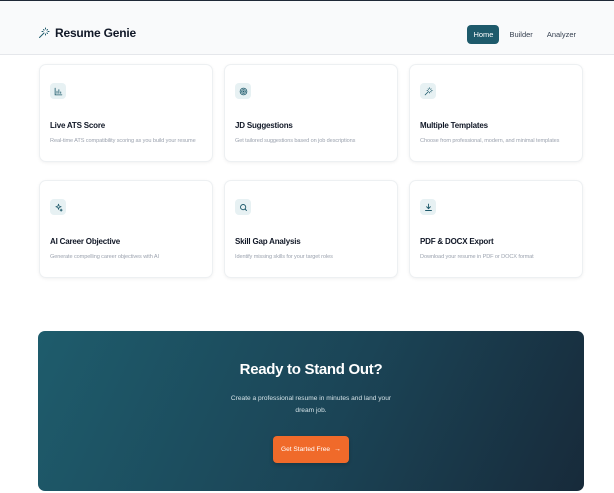 The width and height of the screenshot is (614, 493). What do you see at coordinates (305, 449) in the screenshot?
I see `get-started-label: Get Started Free` at bounding box center [305, 449].